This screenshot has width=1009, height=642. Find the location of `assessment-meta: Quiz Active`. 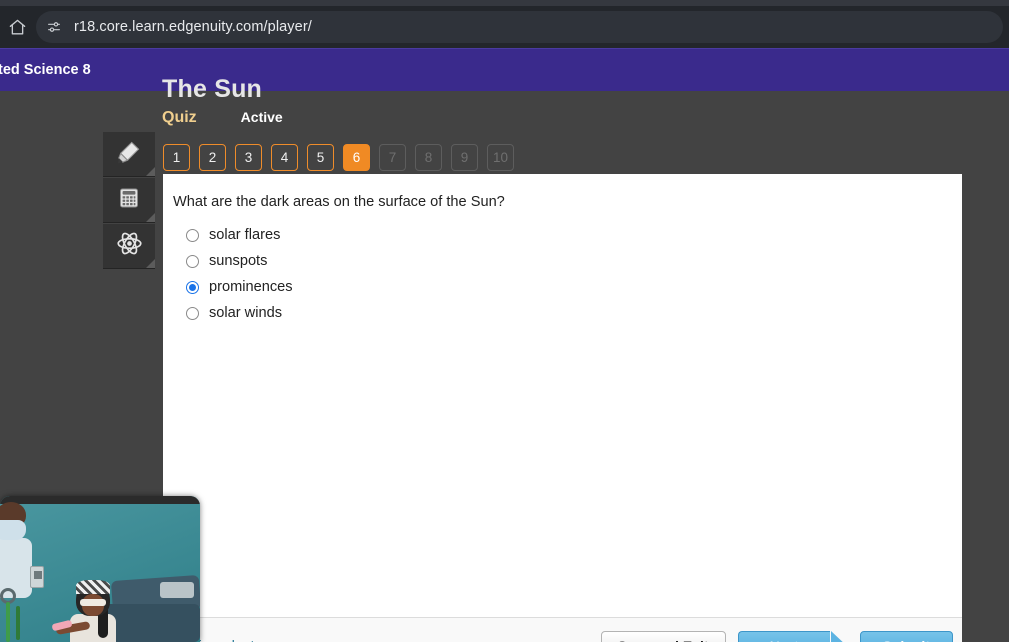

assessment-meta: Quiz Active is located at coordinates (222, 118).